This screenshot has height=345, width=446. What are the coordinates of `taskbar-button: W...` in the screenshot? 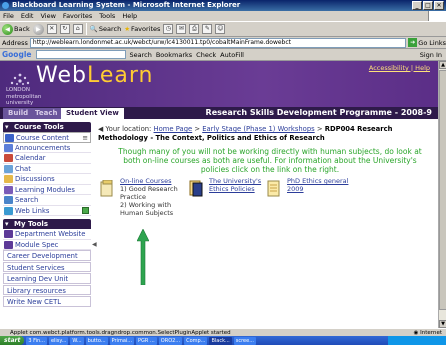 It's located at (77, 340).